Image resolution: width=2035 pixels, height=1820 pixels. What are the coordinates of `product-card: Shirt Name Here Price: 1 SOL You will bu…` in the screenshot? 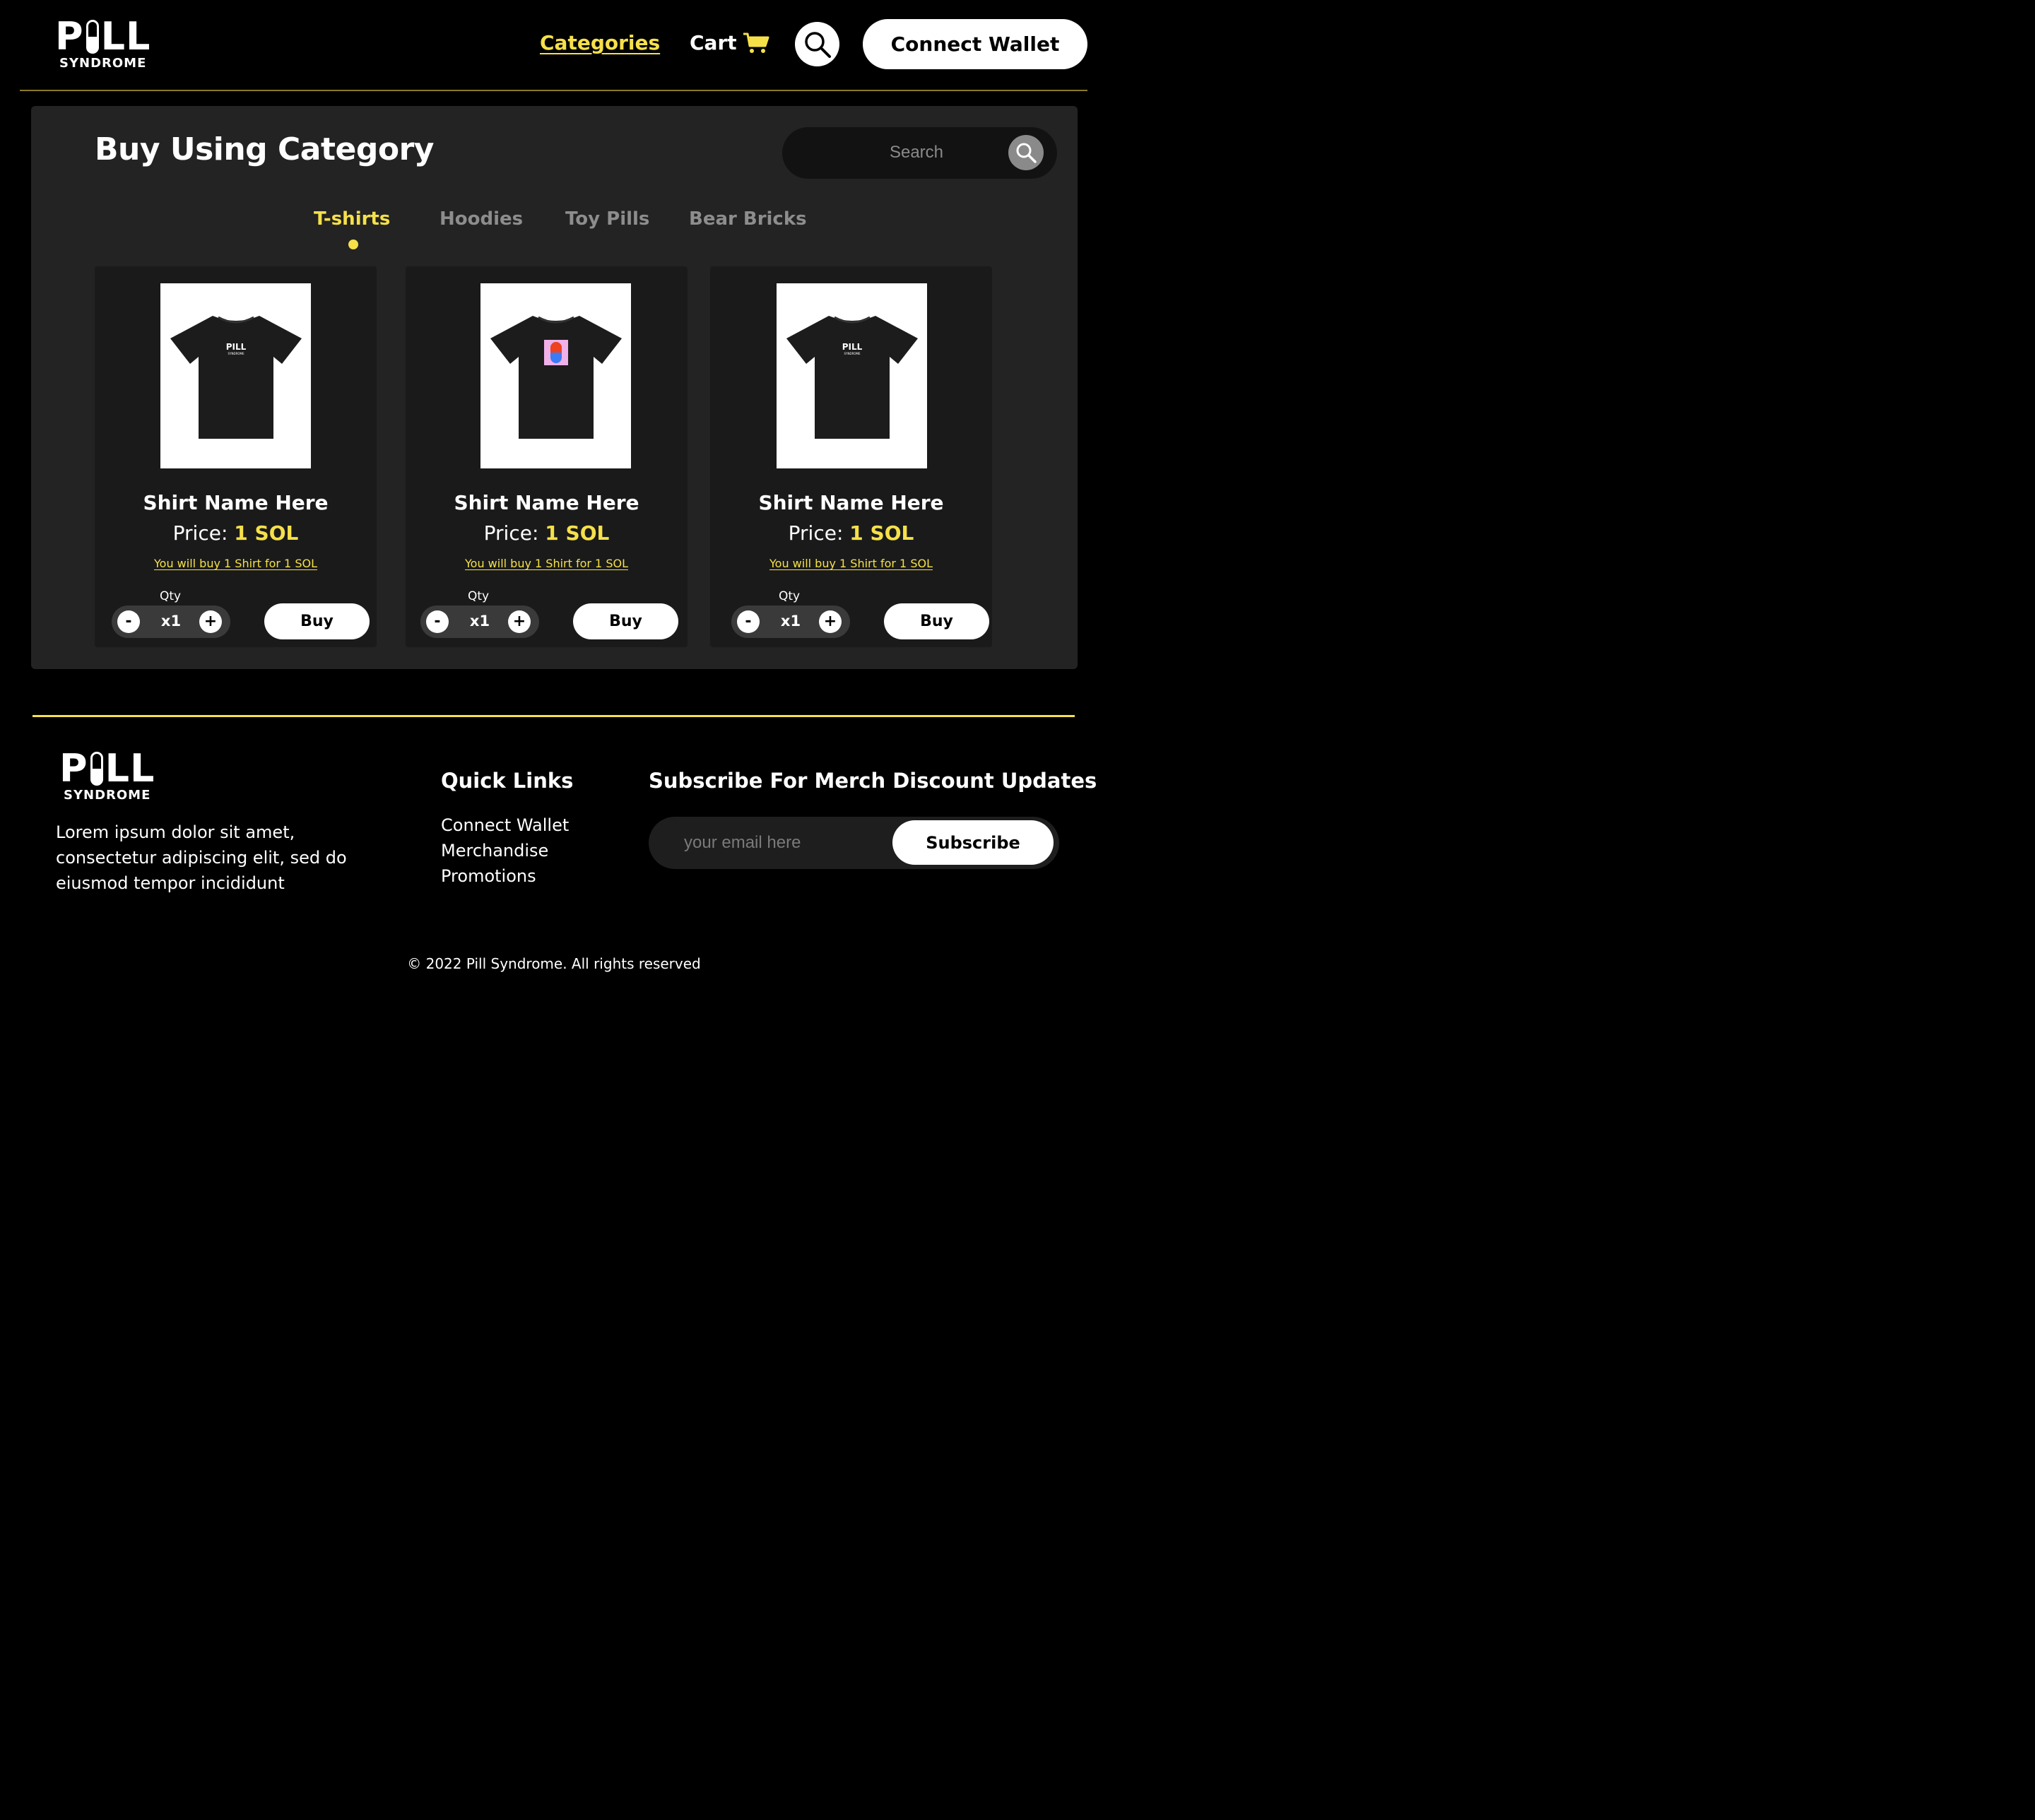 It's located at (547, 457).